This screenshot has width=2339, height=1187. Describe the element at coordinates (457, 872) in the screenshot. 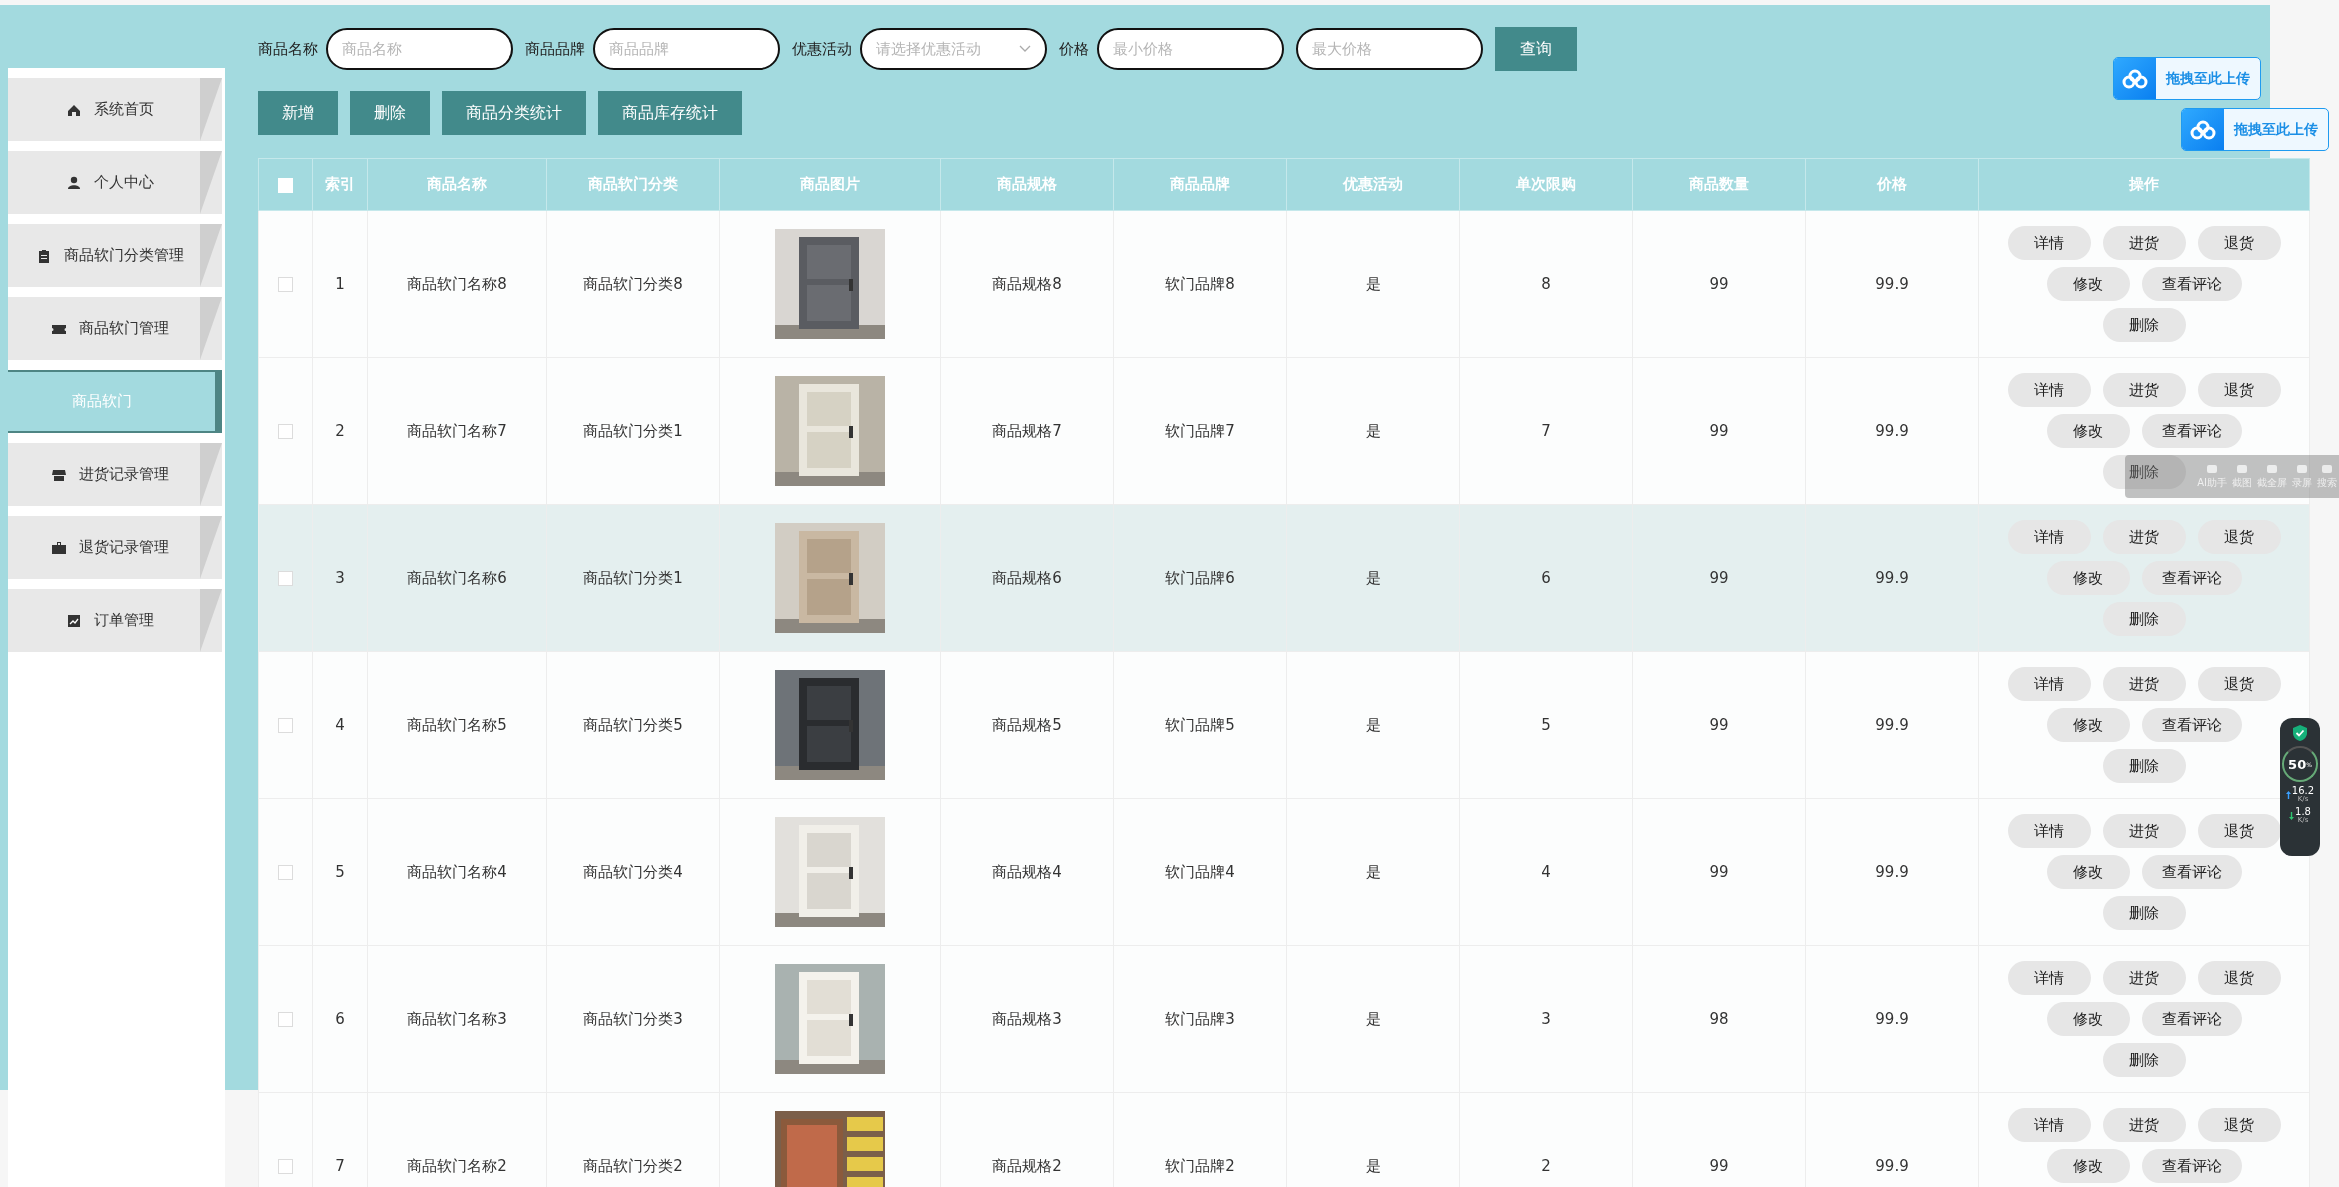

I see `table-cell: 商品软门名称4` at that location.